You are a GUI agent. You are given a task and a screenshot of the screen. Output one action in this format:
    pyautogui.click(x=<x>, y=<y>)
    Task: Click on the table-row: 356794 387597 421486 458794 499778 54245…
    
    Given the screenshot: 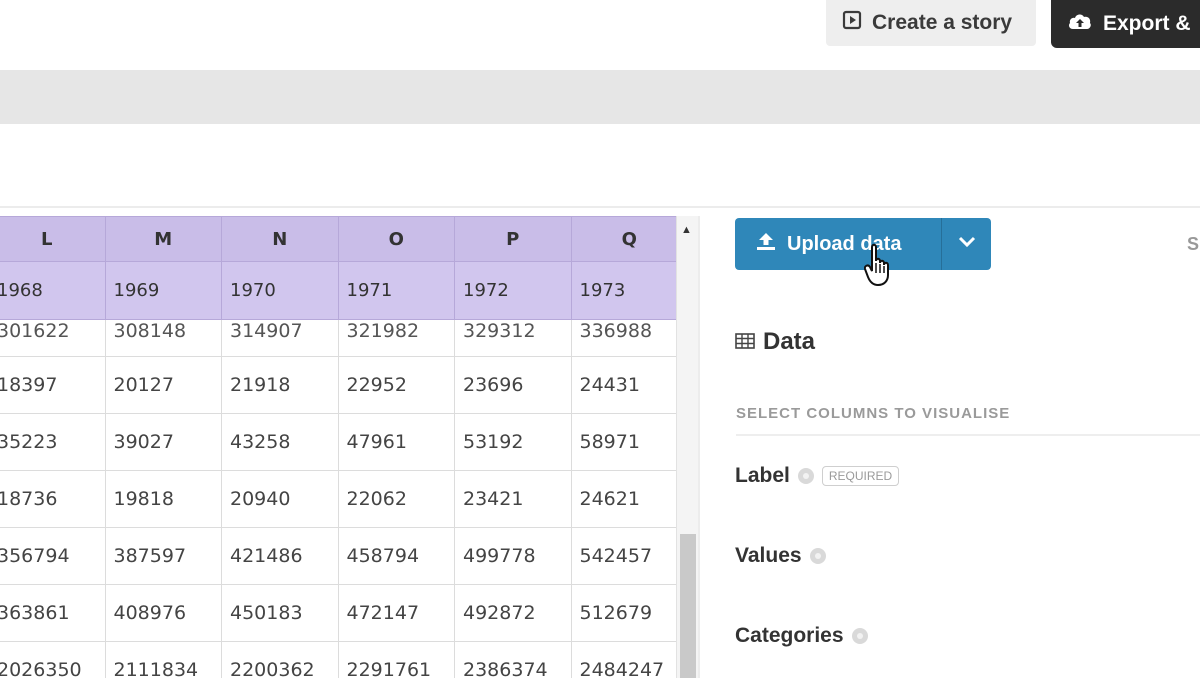 What is the action you would take?
    pyautogui.click(x=344, y=556)
    